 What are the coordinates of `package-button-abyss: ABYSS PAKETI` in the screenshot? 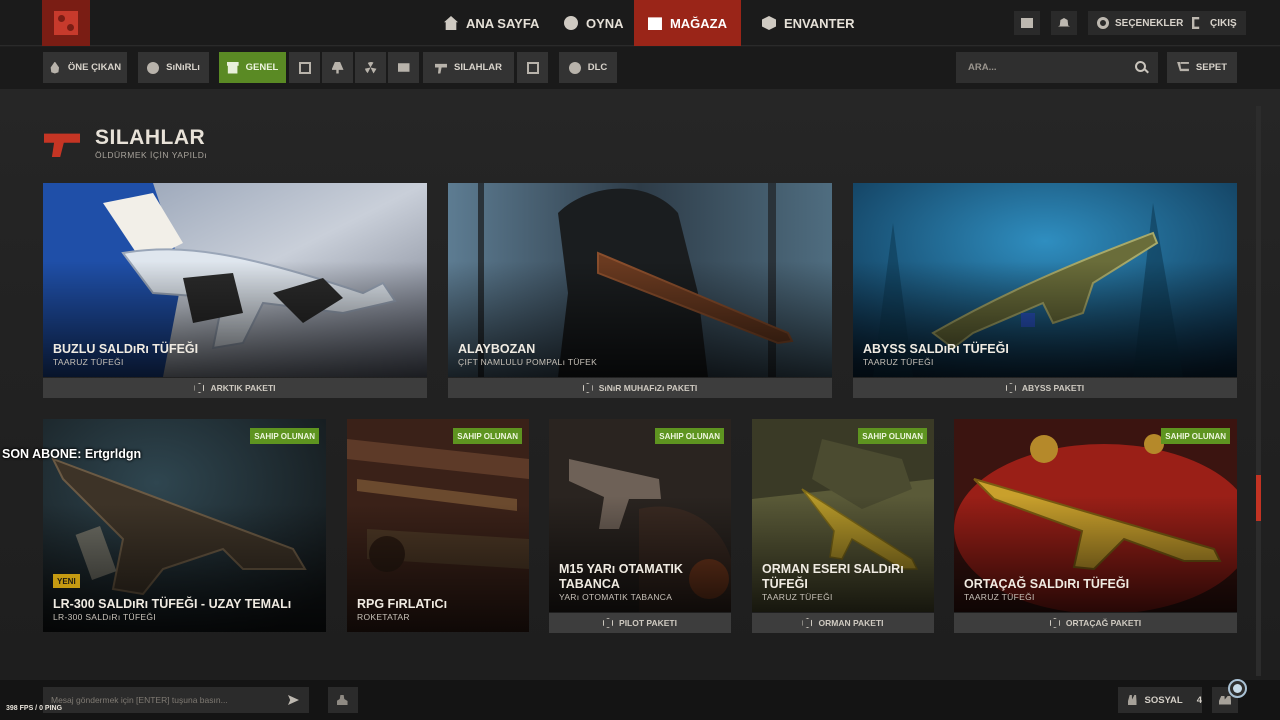 It's located at (1045, 388).